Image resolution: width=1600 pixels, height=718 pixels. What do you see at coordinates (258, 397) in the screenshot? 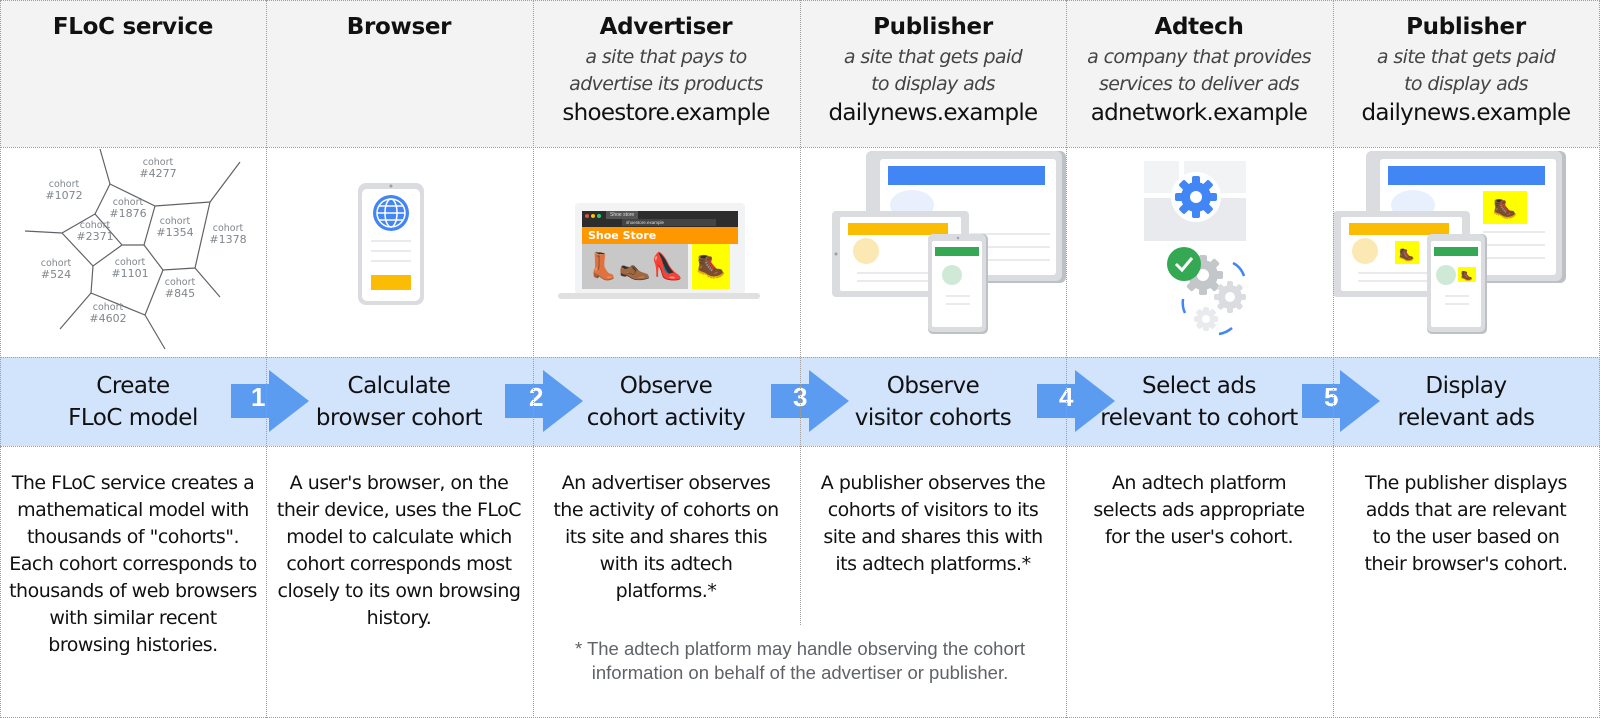
I see `step-number: 1` at bounding box center [258, 397].